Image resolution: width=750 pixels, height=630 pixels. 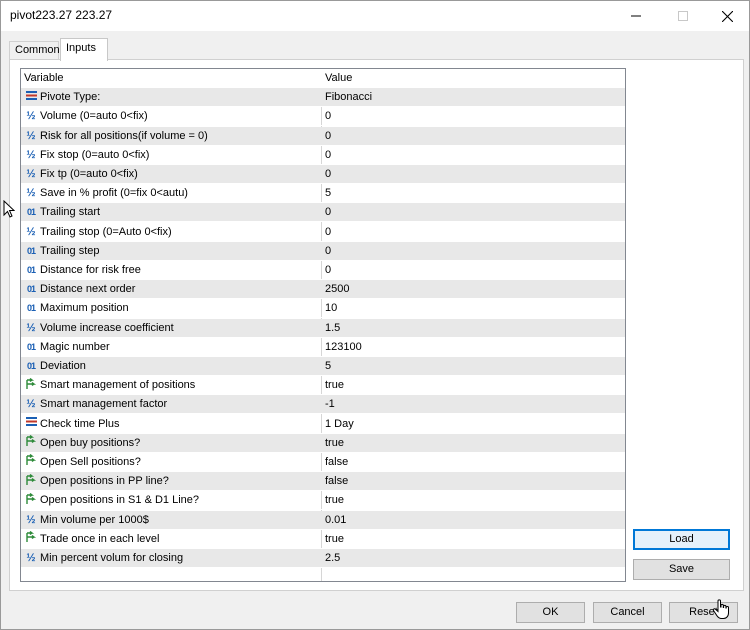 What do you see at coordinates (172, 116) in the screenshot?
I see `variable-cell: ½ Volume (0=auto 0<fix)` at bounding box center [172, 116].